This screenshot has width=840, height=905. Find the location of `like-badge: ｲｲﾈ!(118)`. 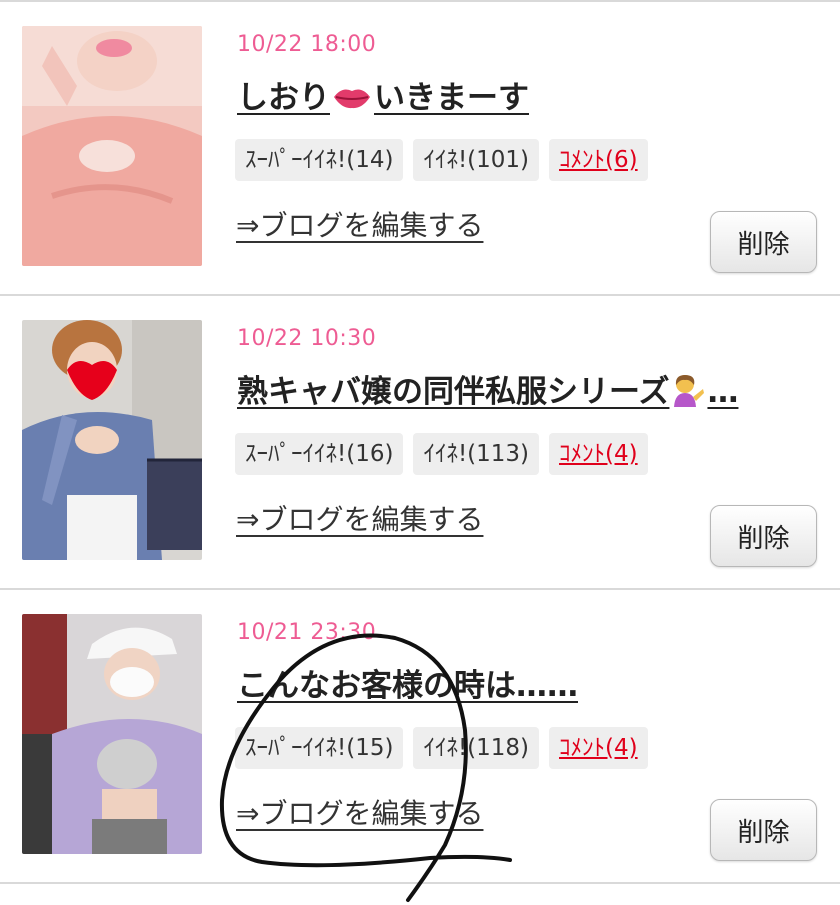

like-badge: ｲｲﾈ!(118) is located at coordinates (476, 748).